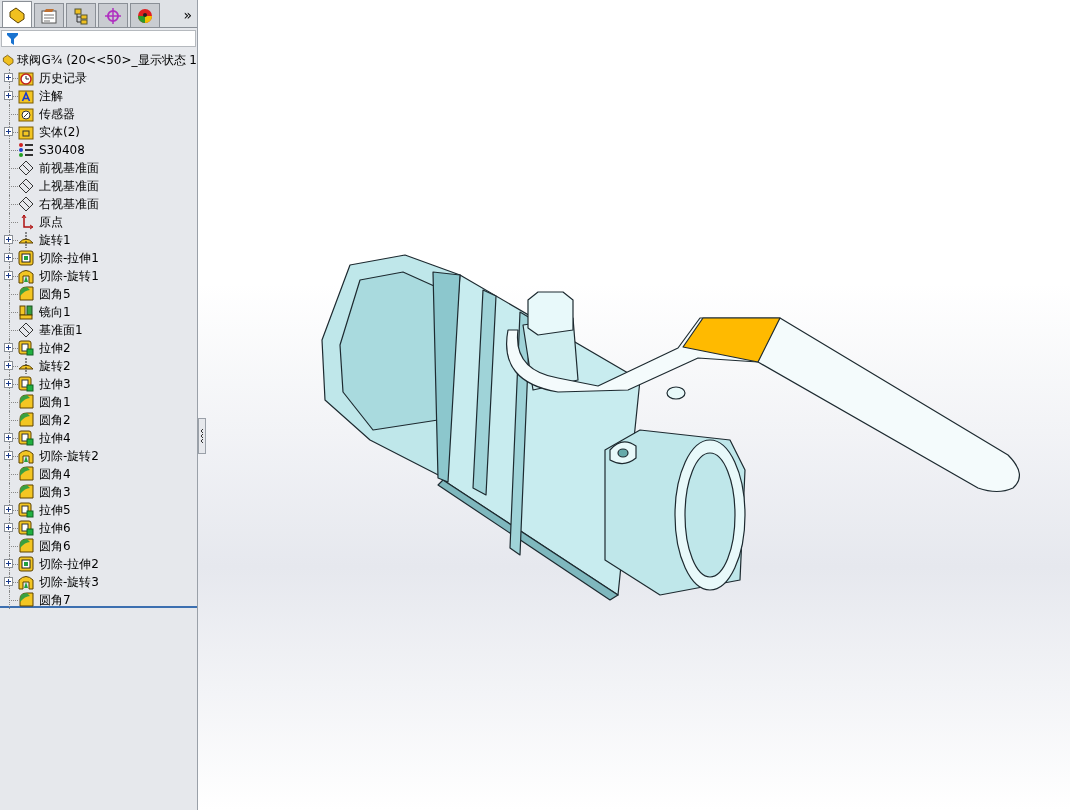  I want to click on tree-item-label: 镜向1, so click(55, 312).